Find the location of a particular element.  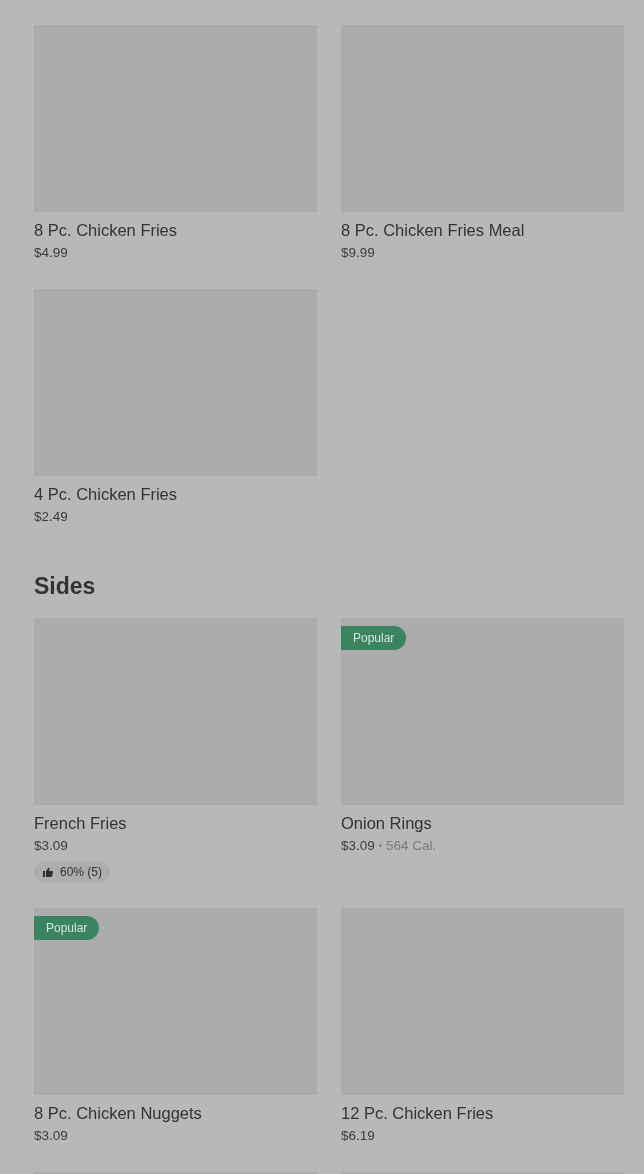

item-price: $4.99 is located at coordinates (51, 253).